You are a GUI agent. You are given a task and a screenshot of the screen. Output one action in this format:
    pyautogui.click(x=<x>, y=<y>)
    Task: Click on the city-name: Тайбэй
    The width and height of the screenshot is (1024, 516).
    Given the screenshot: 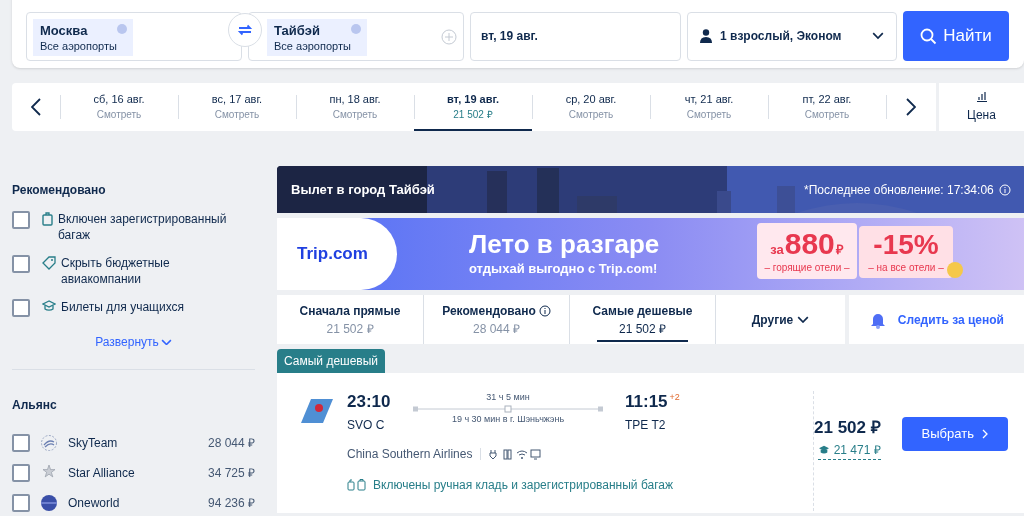 What is the action you would take?
    pyautogui.click(x=297, y=30)
    